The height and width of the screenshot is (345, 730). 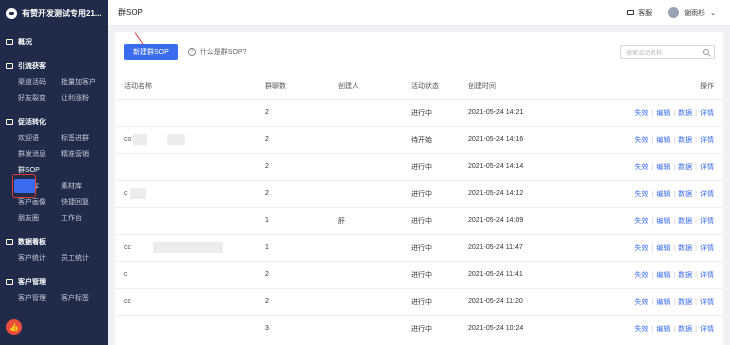 What do you see at coordinates (83, 154) in the screenshot?
I see `sidebar-item-precision-marketing: 精准营销` at bounding box center [83, 154].